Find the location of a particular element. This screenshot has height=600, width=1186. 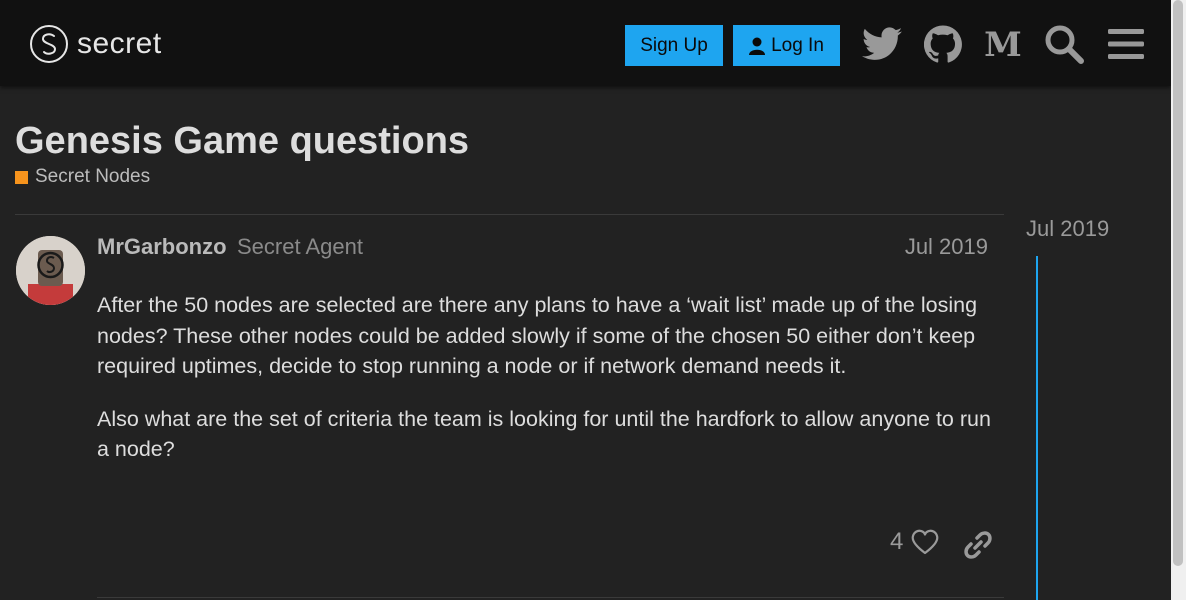

post-user-title: Secret Agent is located at coordinates (300, 246).